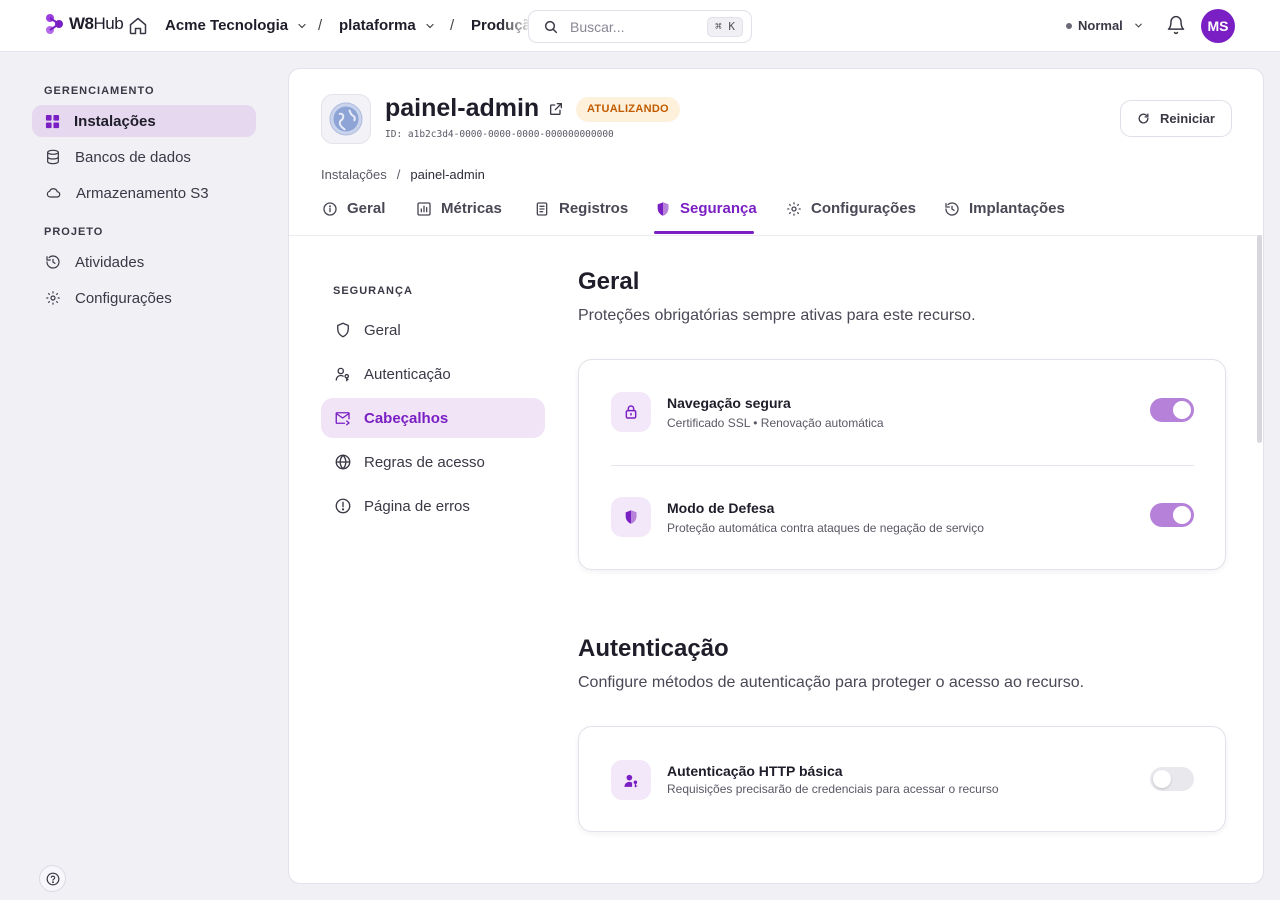 The image size is (1280, 900). Describe the element at coordinates (424, 462) in the screenshot. I see `security-nav-label: Regras de acesso` at that location.